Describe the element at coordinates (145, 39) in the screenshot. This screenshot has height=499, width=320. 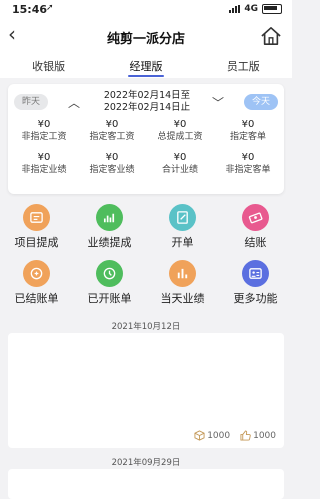
I see `page-title: 纯剪一派分店` at that location.